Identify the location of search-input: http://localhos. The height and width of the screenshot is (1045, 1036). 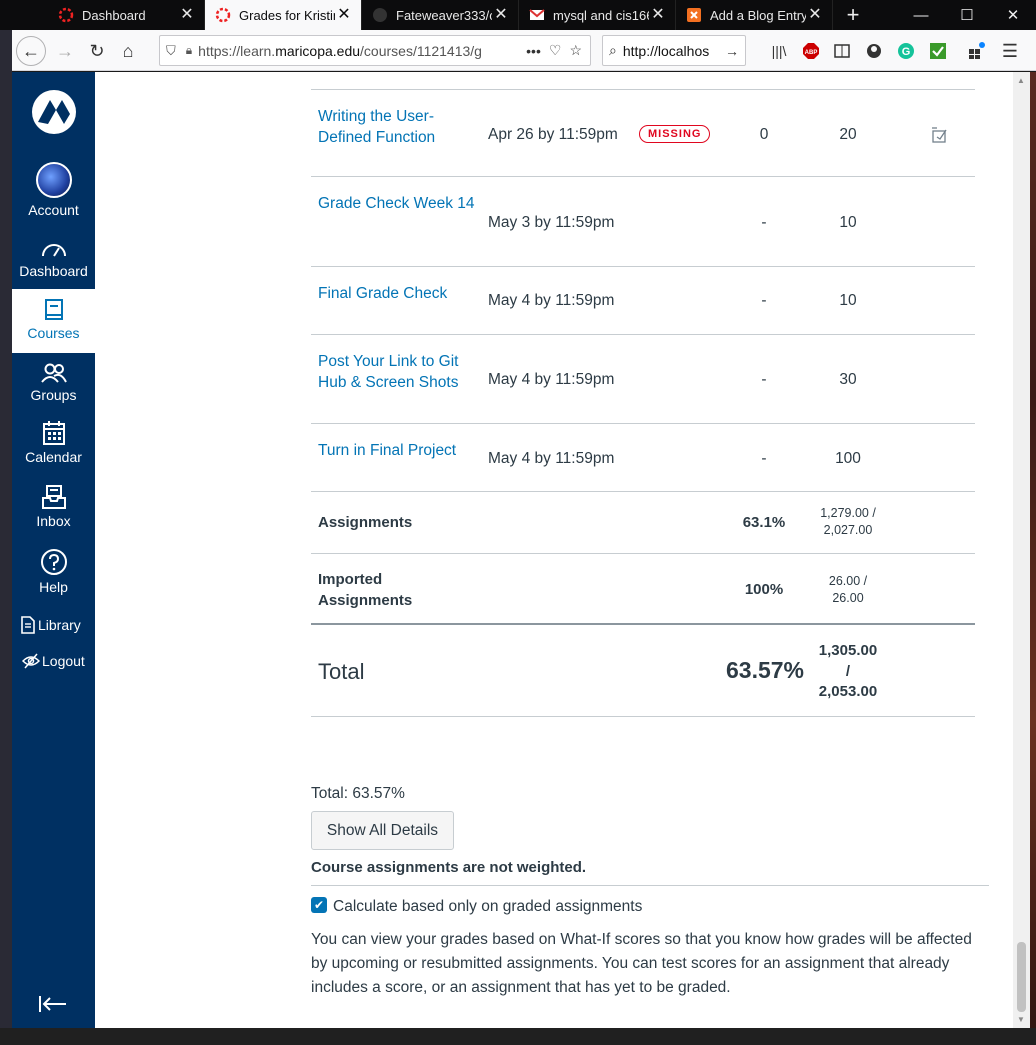
(671, 51).